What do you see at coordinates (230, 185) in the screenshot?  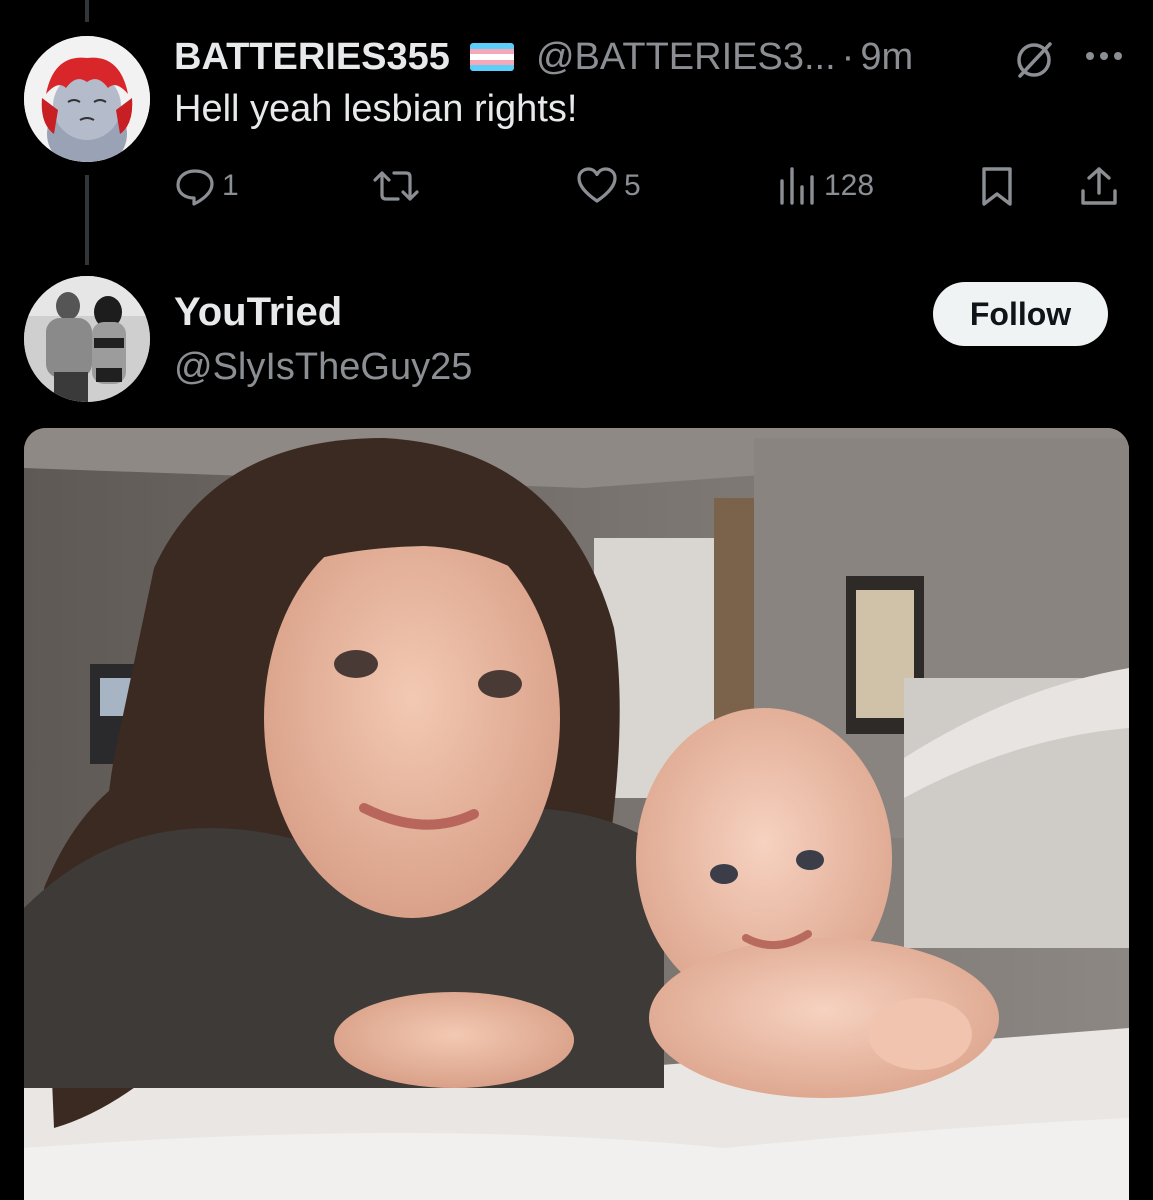 I see `reply-count: 1` at bounding box center [230, 185].